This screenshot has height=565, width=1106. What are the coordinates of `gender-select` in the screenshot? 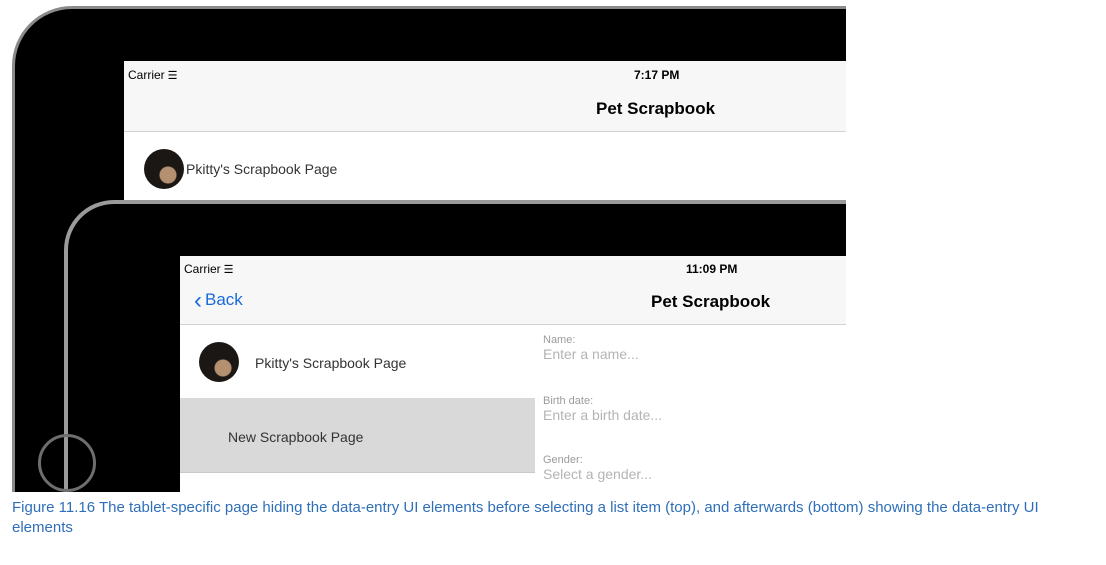 It's located at (688, 474).